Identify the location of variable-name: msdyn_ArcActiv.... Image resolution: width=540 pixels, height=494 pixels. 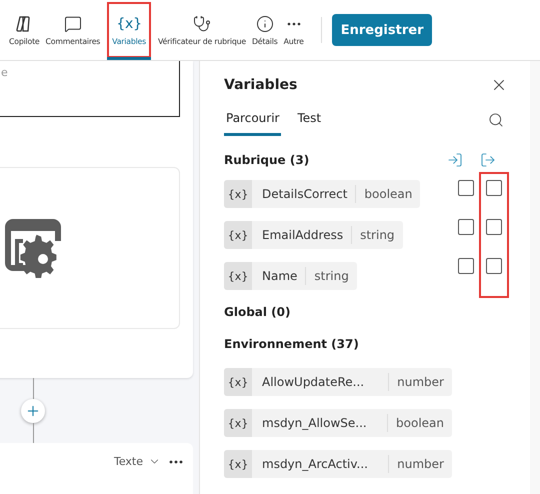
(315, 464).